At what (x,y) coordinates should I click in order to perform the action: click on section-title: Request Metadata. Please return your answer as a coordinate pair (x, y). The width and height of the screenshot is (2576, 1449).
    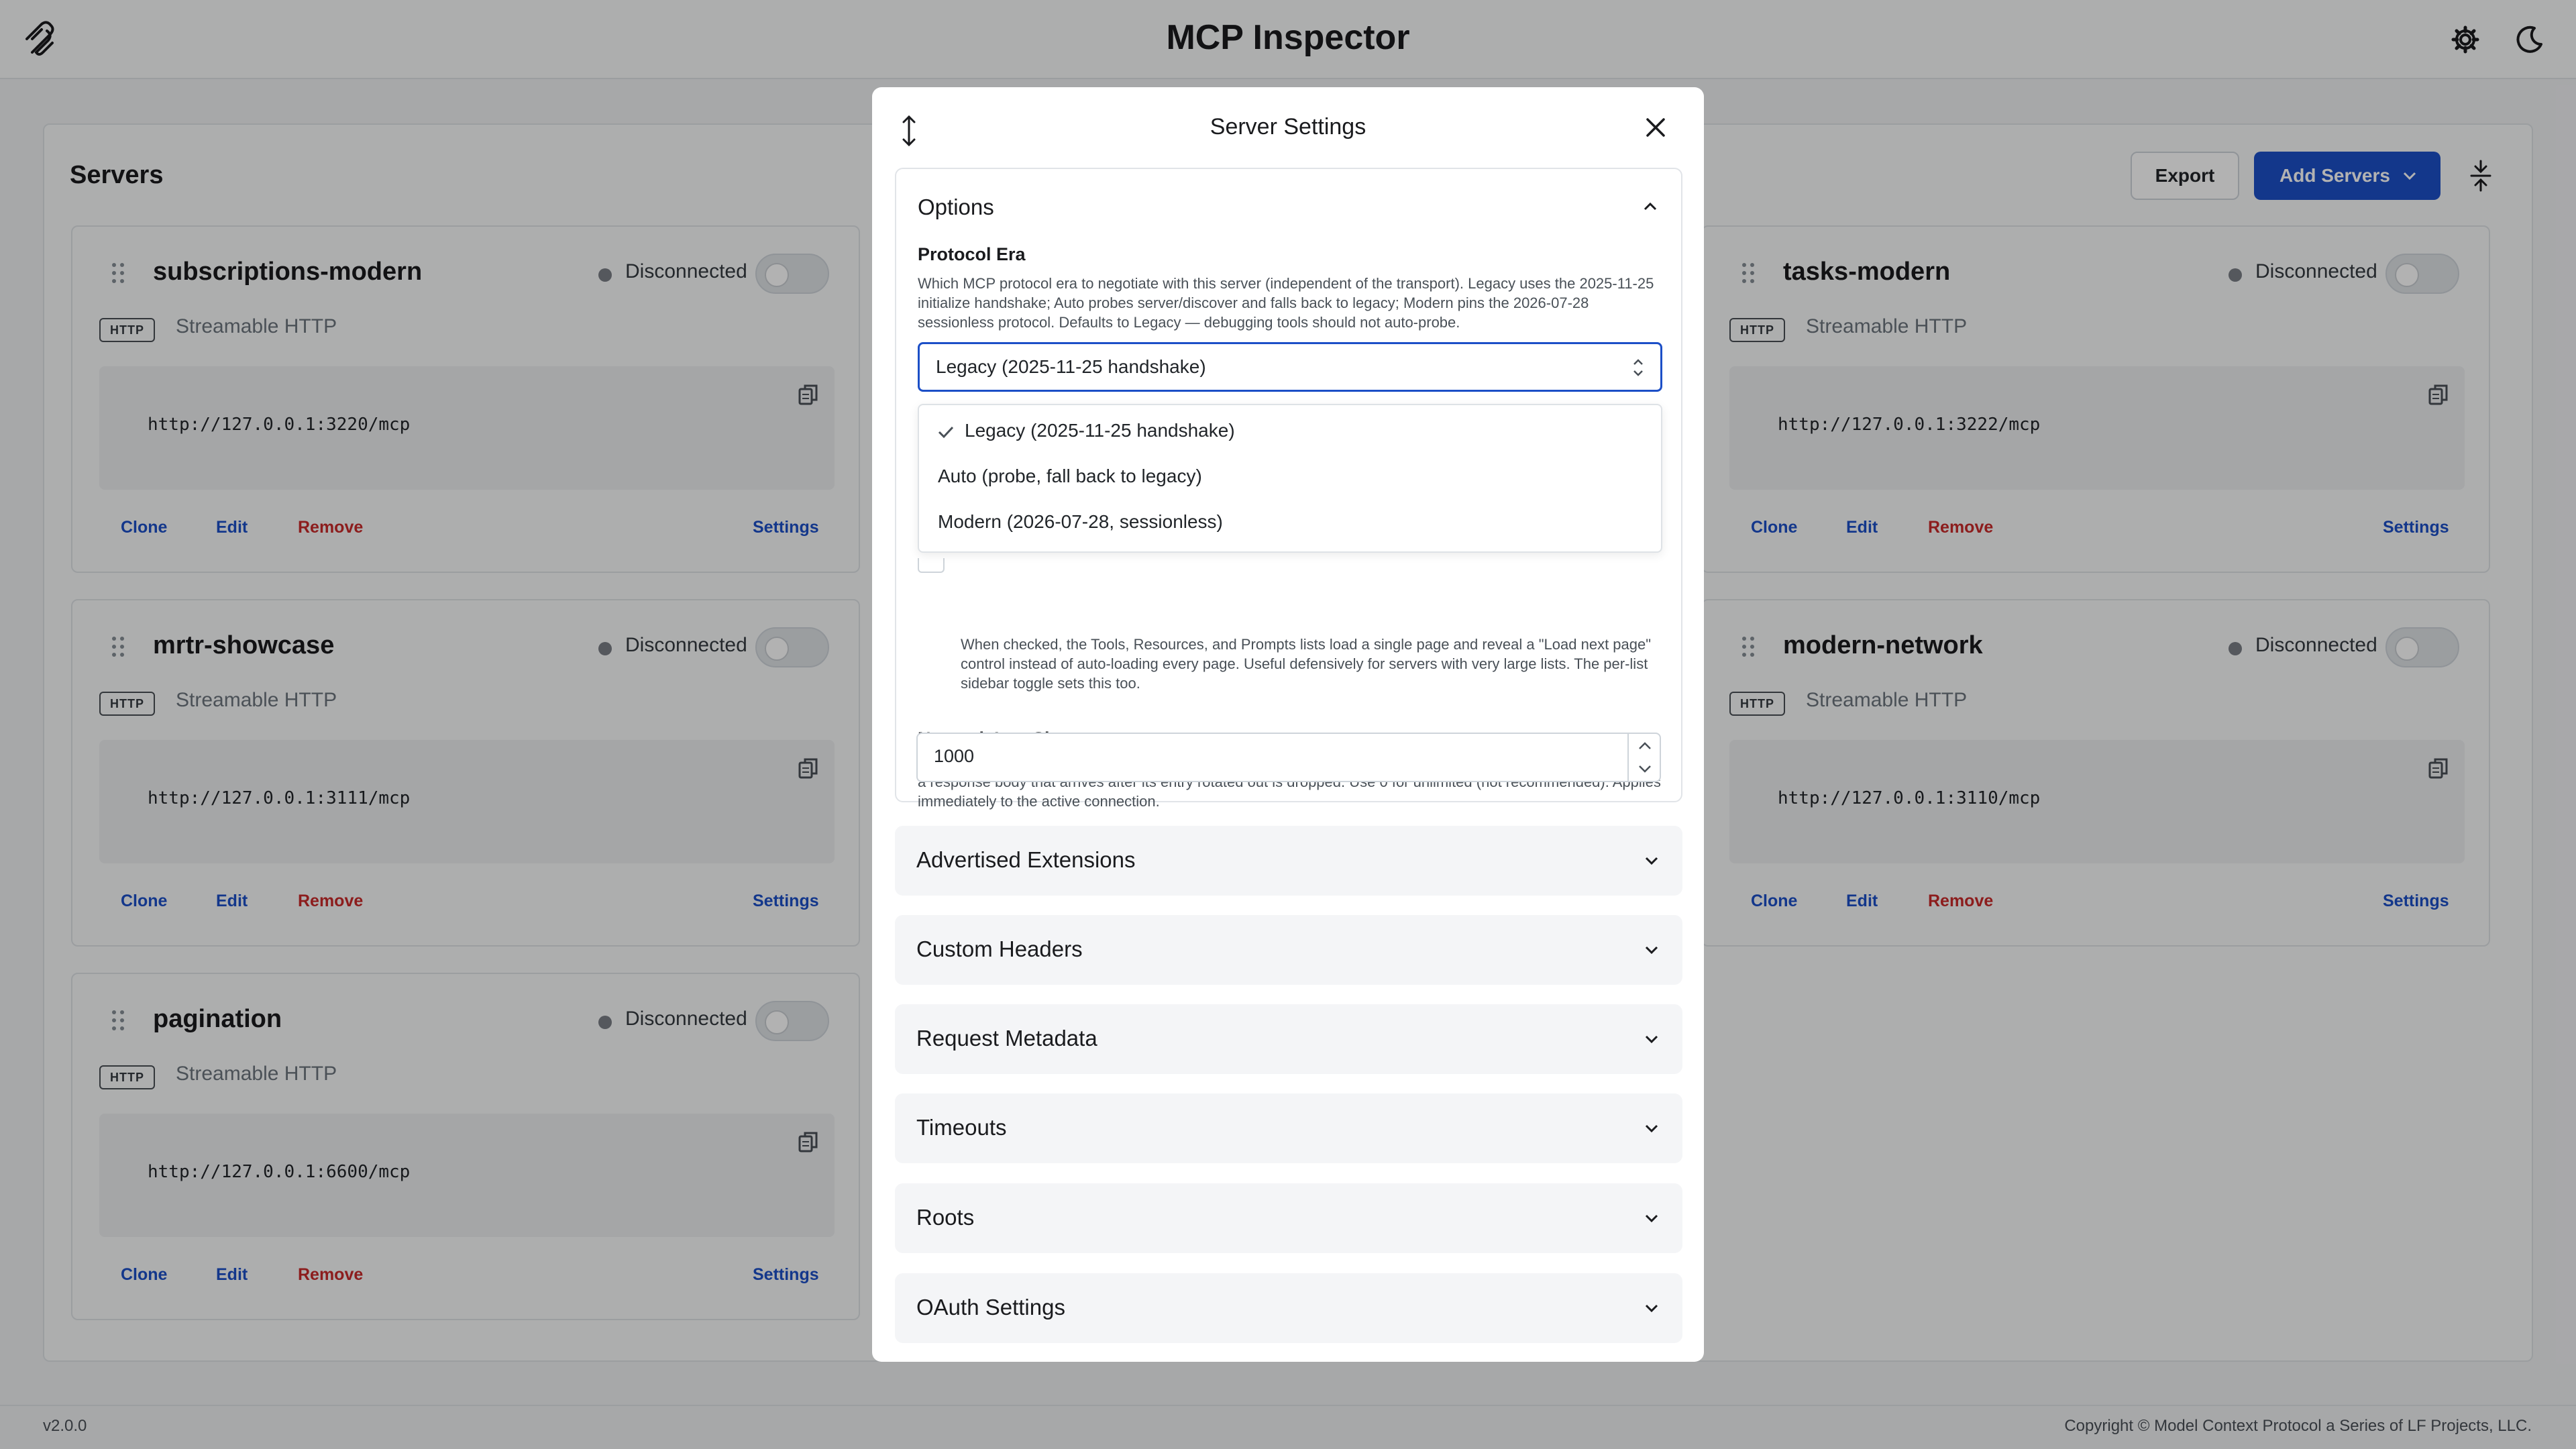
    Looking at the image, I should click on (1006, 1038).